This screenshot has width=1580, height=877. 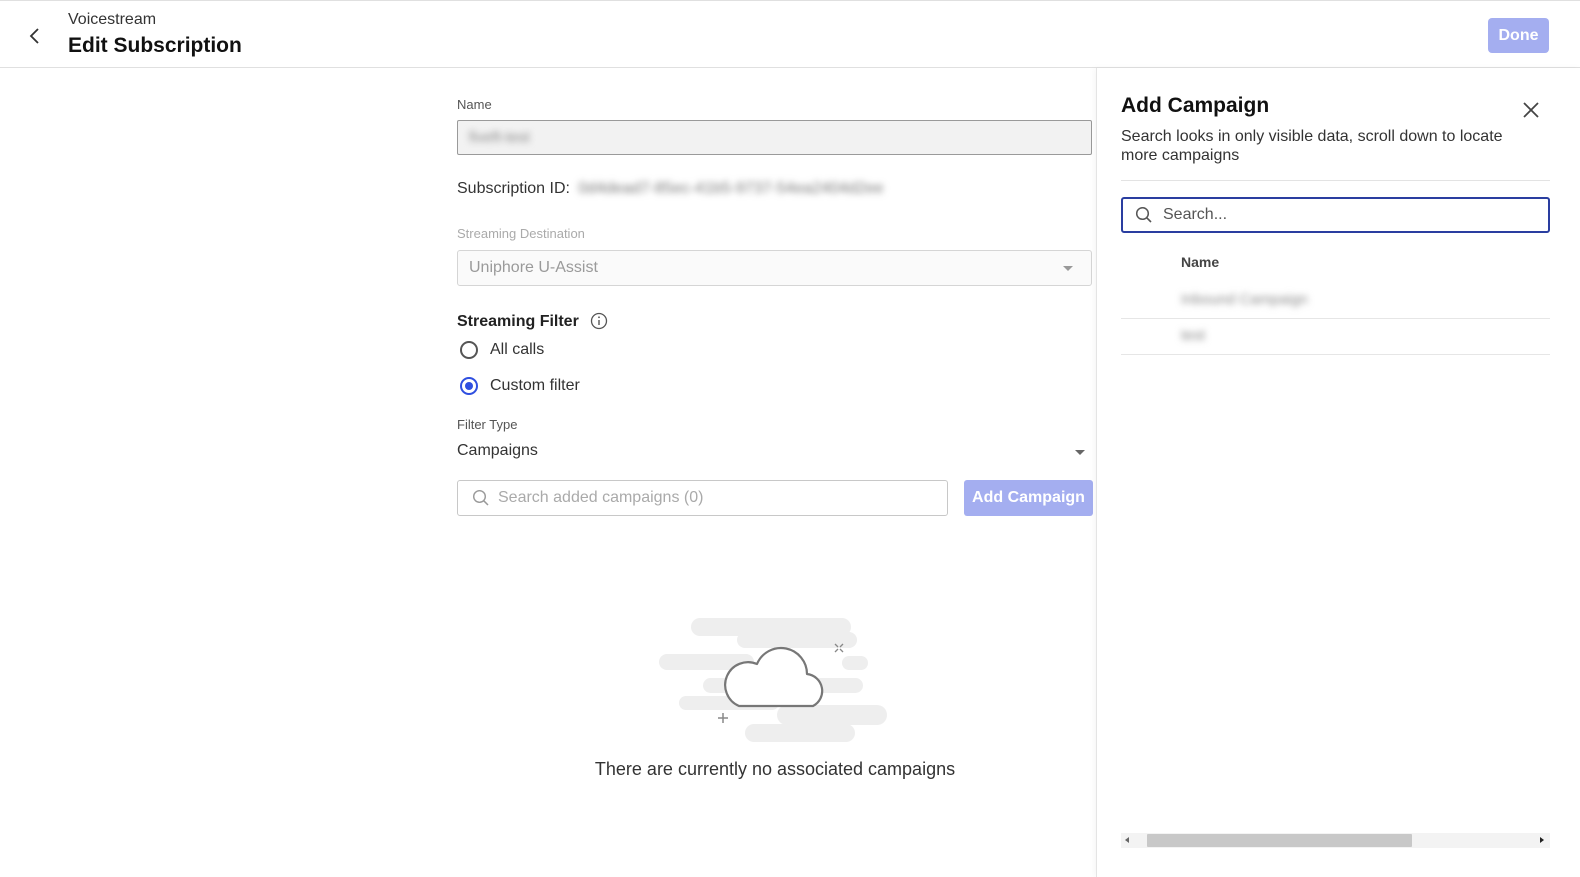 I want to click on chevron-left-icon, so click(x=34, y=36).